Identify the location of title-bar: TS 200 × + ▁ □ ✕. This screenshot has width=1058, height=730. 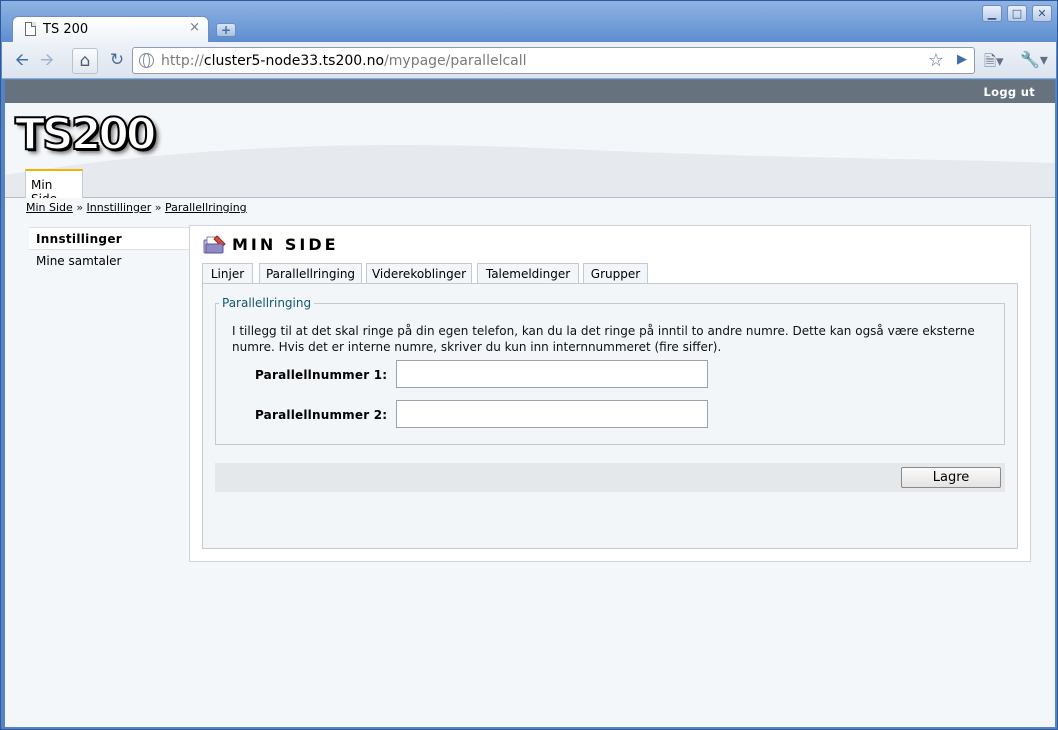
(529, 22).